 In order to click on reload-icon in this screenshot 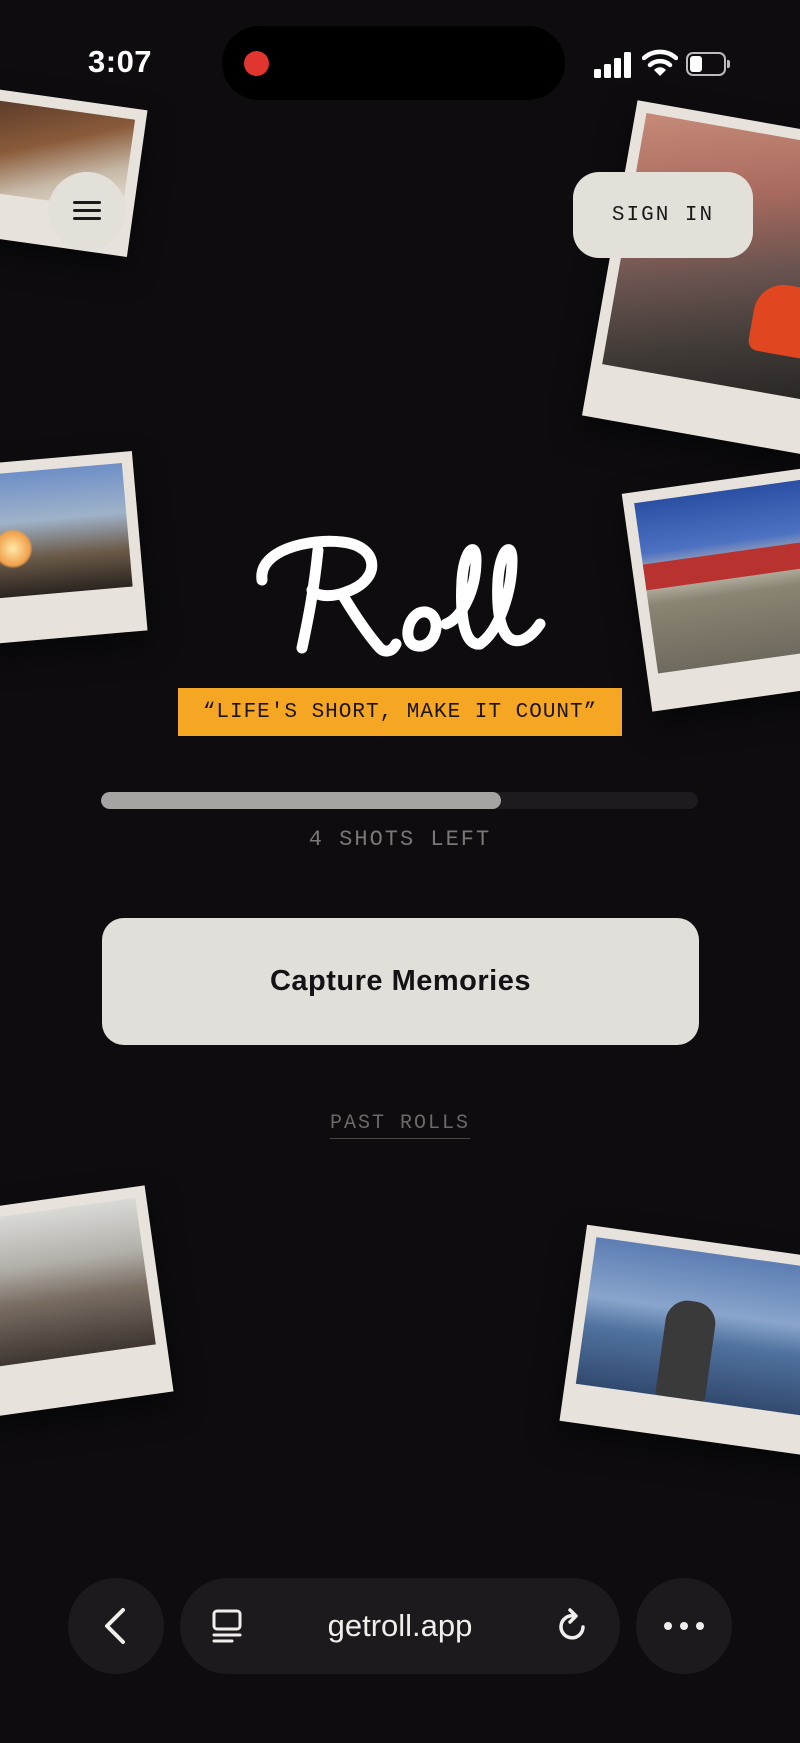, I will do `click(572, 1626)`.